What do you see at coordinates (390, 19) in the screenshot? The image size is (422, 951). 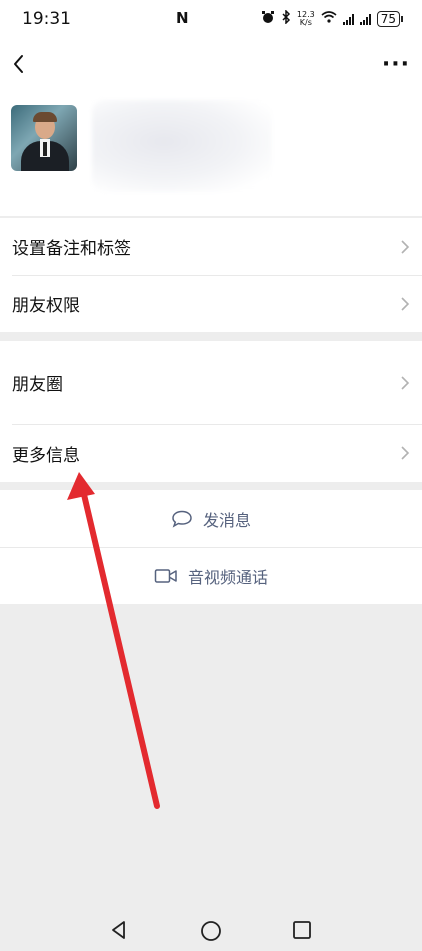 I see `battery-icon: 75` at bounding box center [390, 19].